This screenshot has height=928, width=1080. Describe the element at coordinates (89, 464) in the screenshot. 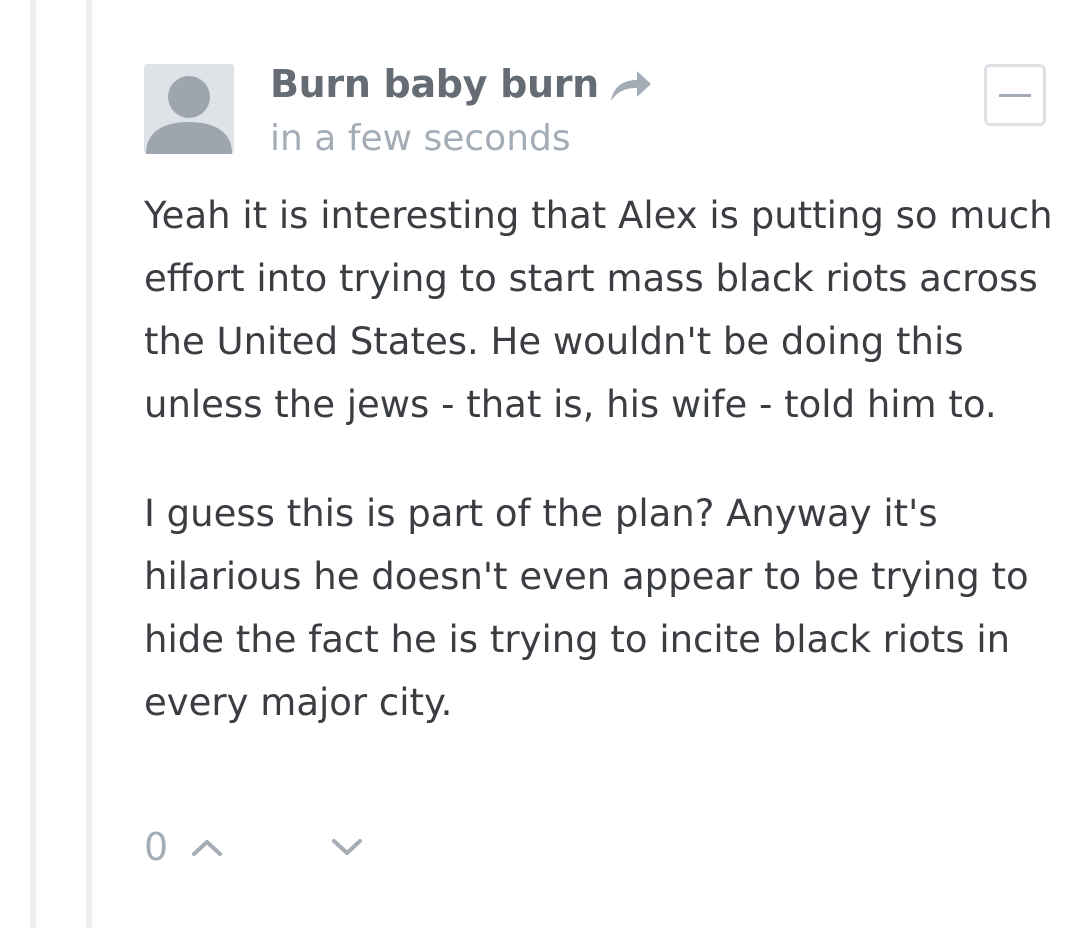

I see `thread-line-inner` at that location.